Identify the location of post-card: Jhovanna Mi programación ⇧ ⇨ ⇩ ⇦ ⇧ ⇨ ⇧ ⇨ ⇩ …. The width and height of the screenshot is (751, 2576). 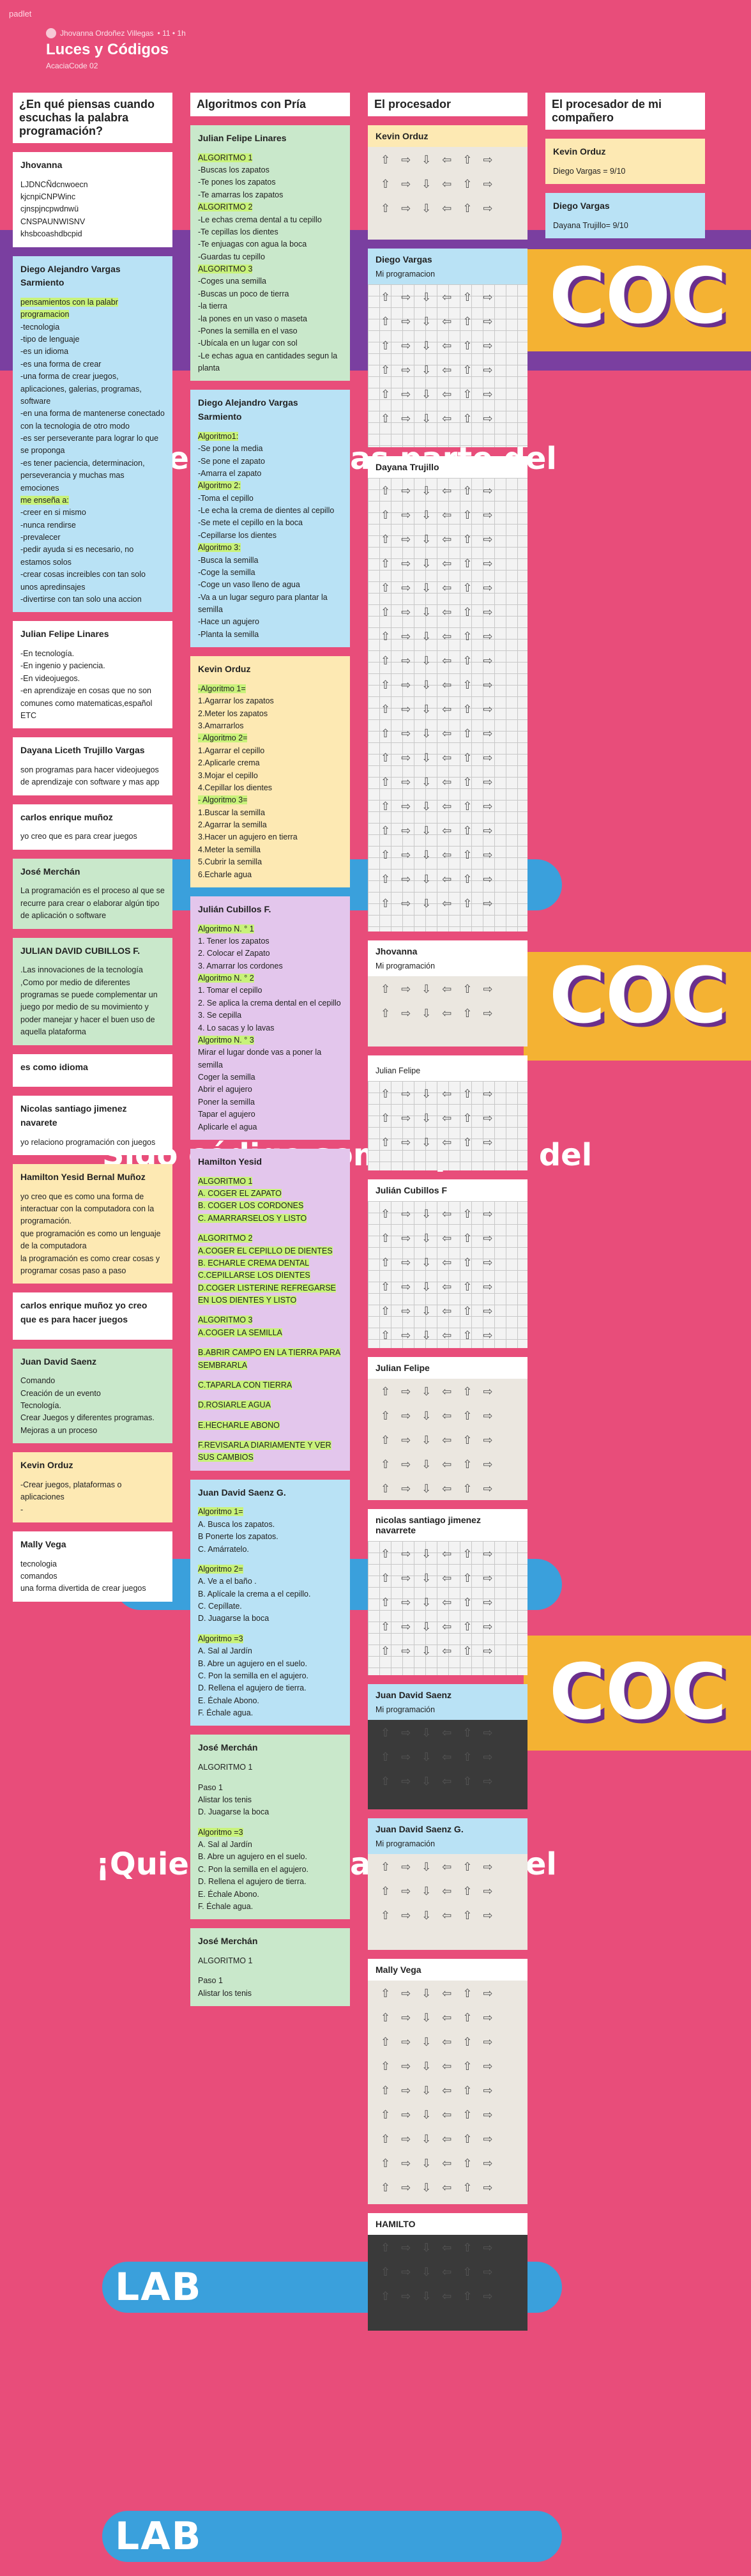
(447, 993).